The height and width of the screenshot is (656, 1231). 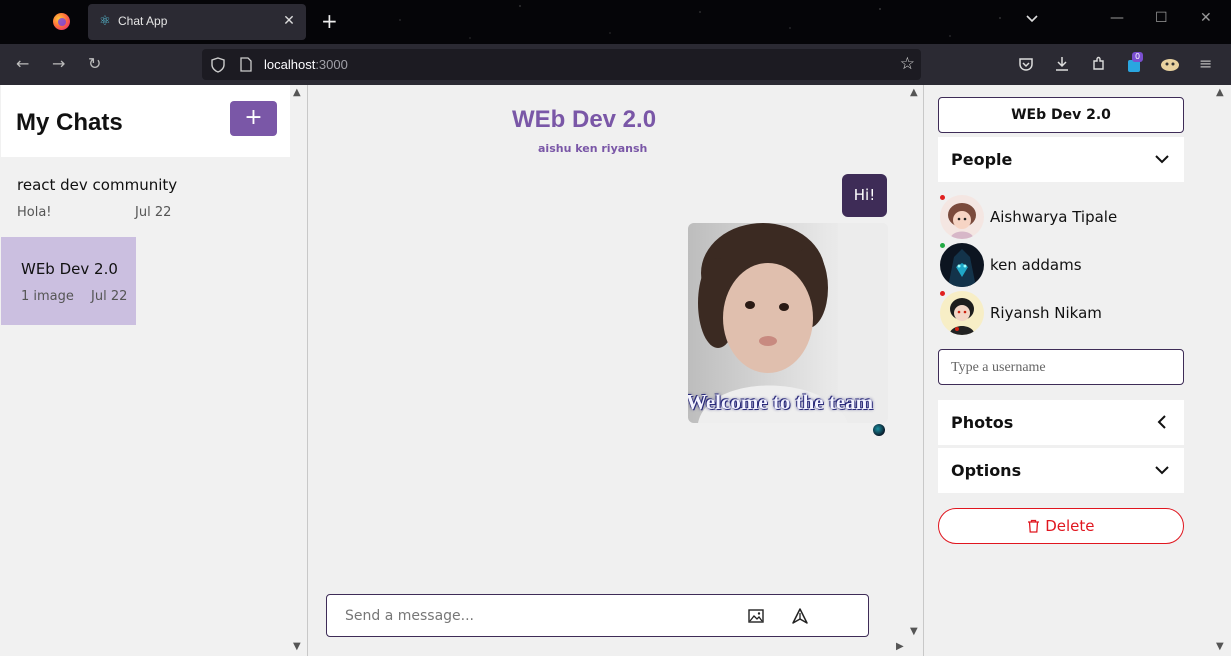 What do you see at coordinates (253, 118) in the screenshot?
I see `new-group-button: +` at bounding box center [253, 118].